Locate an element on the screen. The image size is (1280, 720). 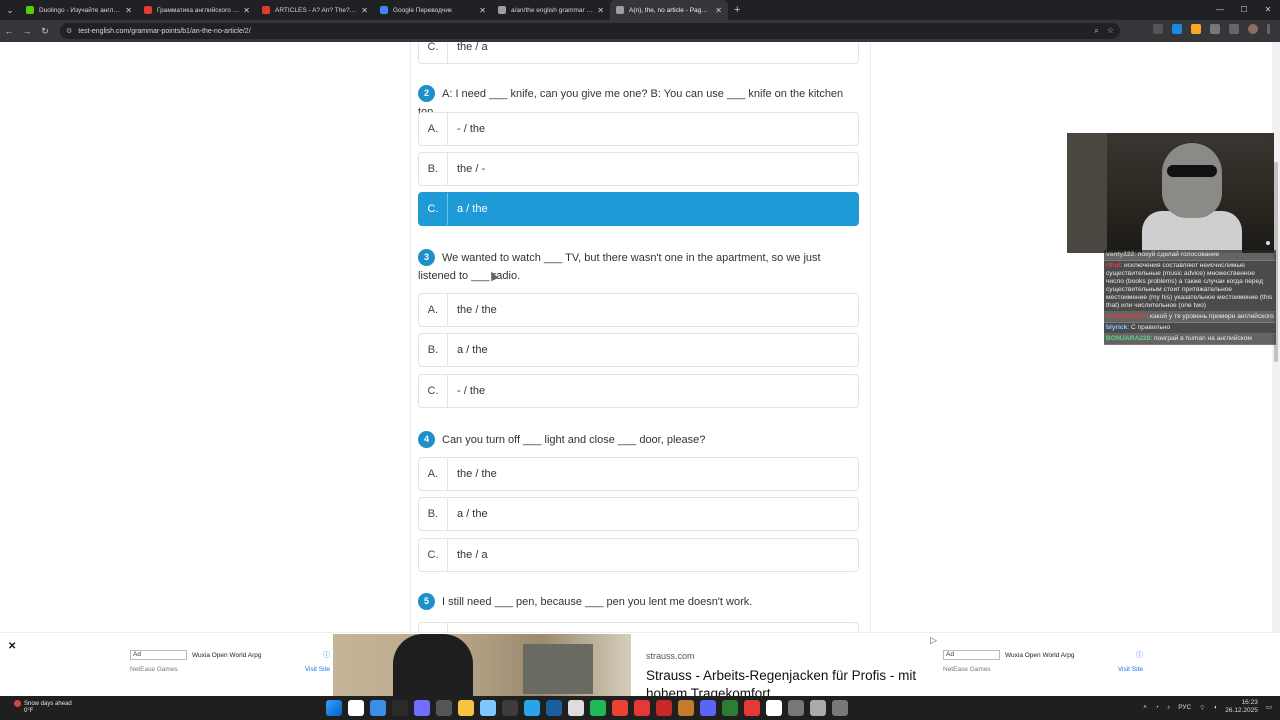
q2-option-b: B. the / - is located at coordinates (638, 169).